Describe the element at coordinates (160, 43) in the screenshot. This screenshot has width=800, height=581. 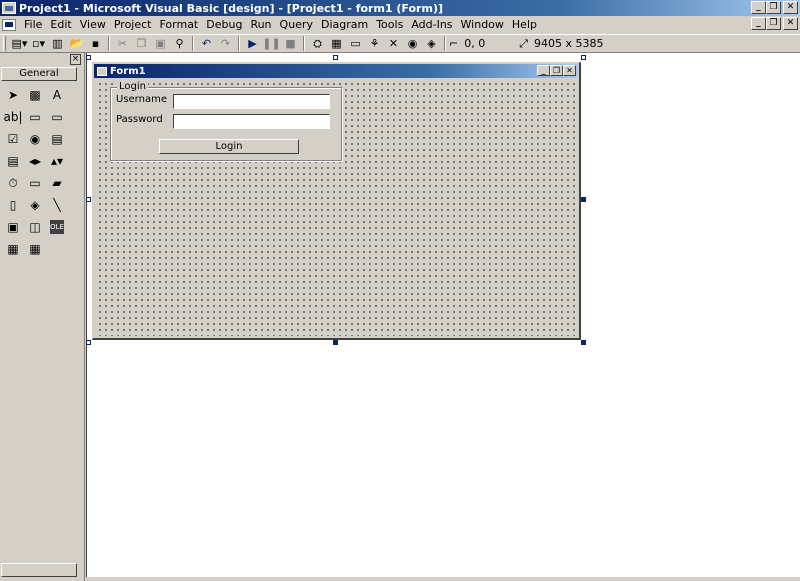
I see `paste-icon: ▣` at that location.